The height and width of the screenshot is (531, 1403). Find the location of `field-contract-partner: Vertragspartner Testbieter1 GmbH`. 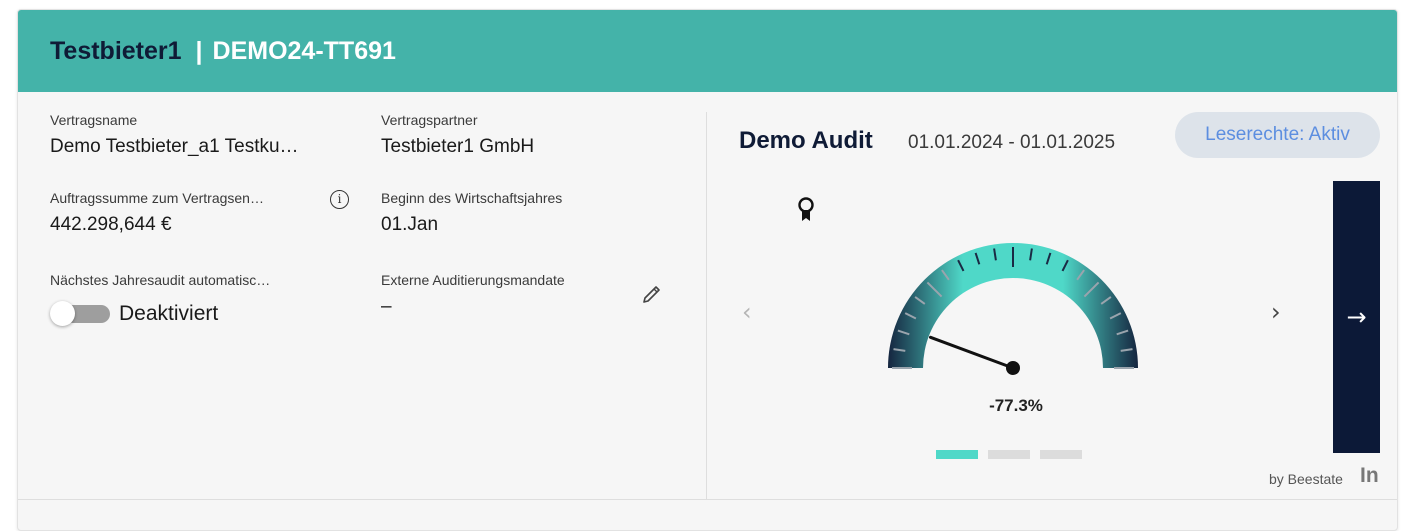

field-contract-partner: Vertragspartner Testbieter1 GmbH is located at coordinates (457, 135).